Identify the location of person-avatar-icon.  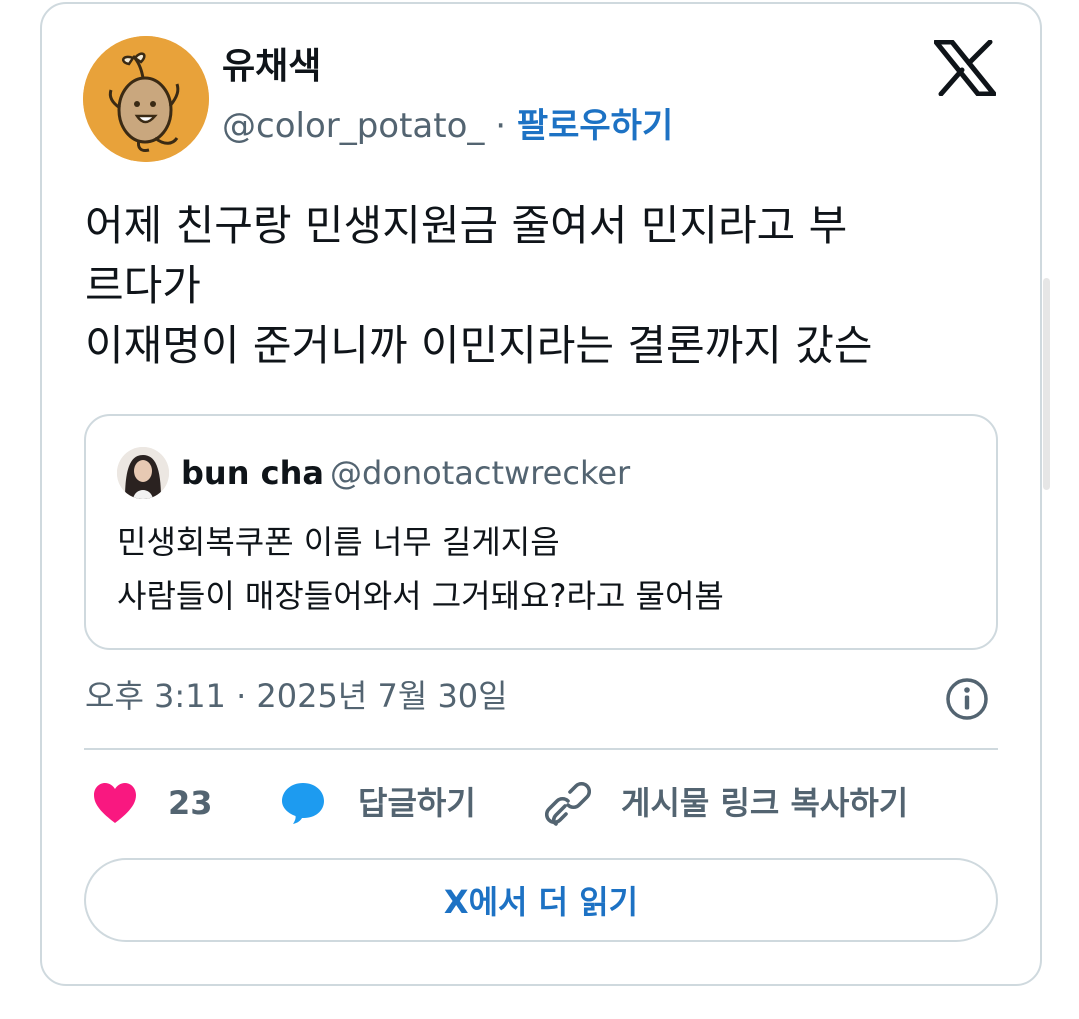
(143, 473).